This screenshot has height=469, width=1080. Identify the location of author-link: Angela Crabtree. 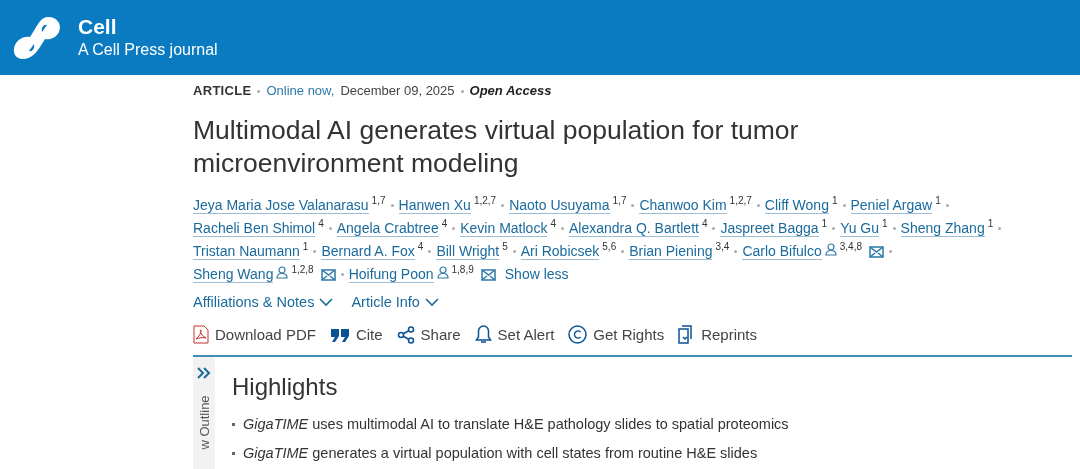
(387, 228).